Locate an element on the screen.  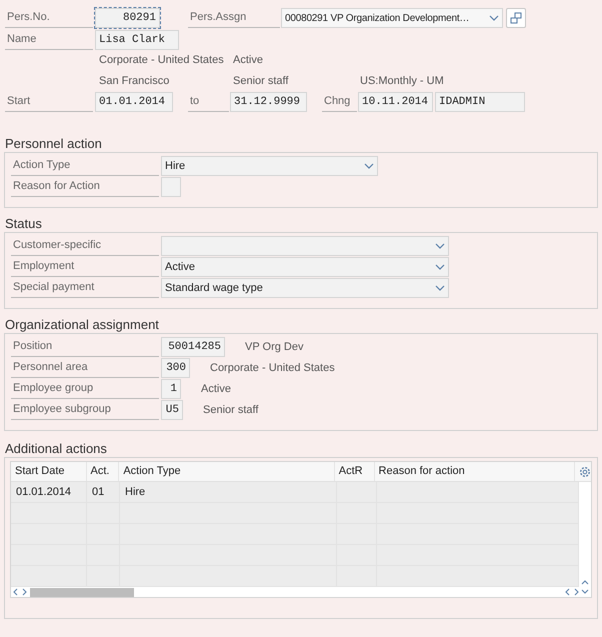
input-field: 31.12.9999 is located at coordinates (268, 102).